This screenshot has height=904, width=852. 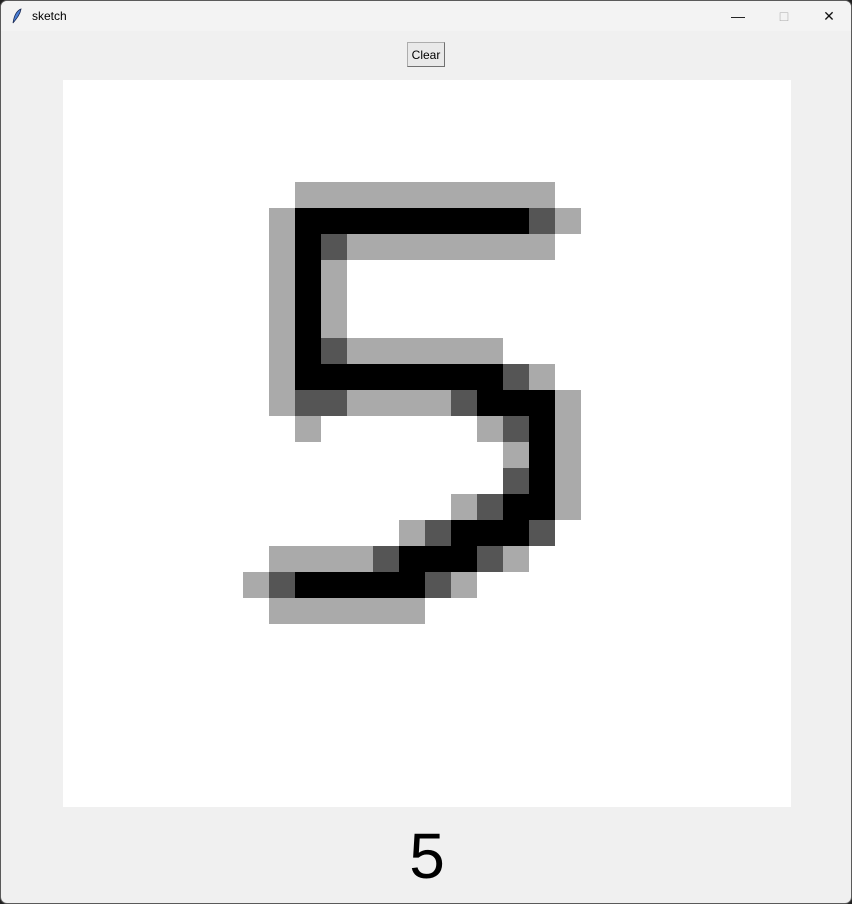 What do you see at coordinates (784, 16) in the screenshot?
I see `maximize-button: □` at bounding box center [784, 16].